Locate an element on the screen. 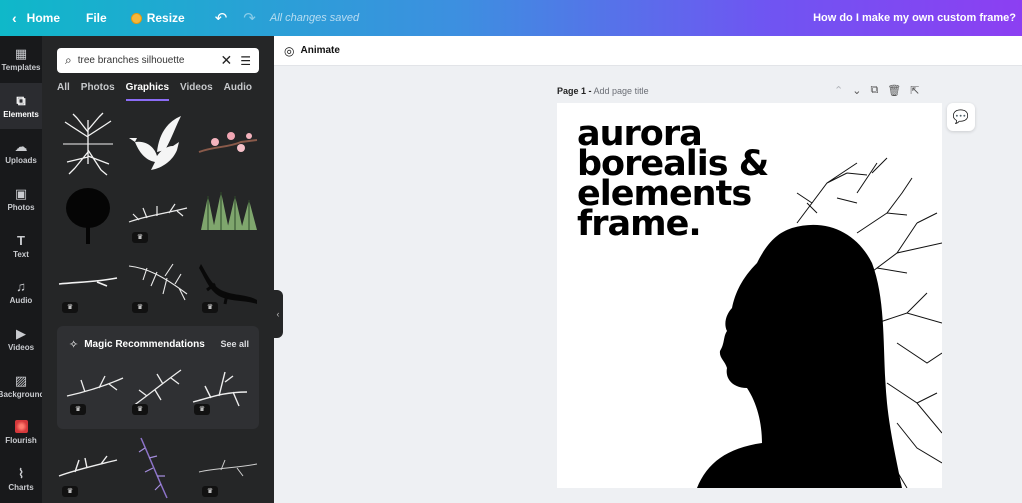  rail-item-videos: ▶ Videos is located at coordinates (21, 339).